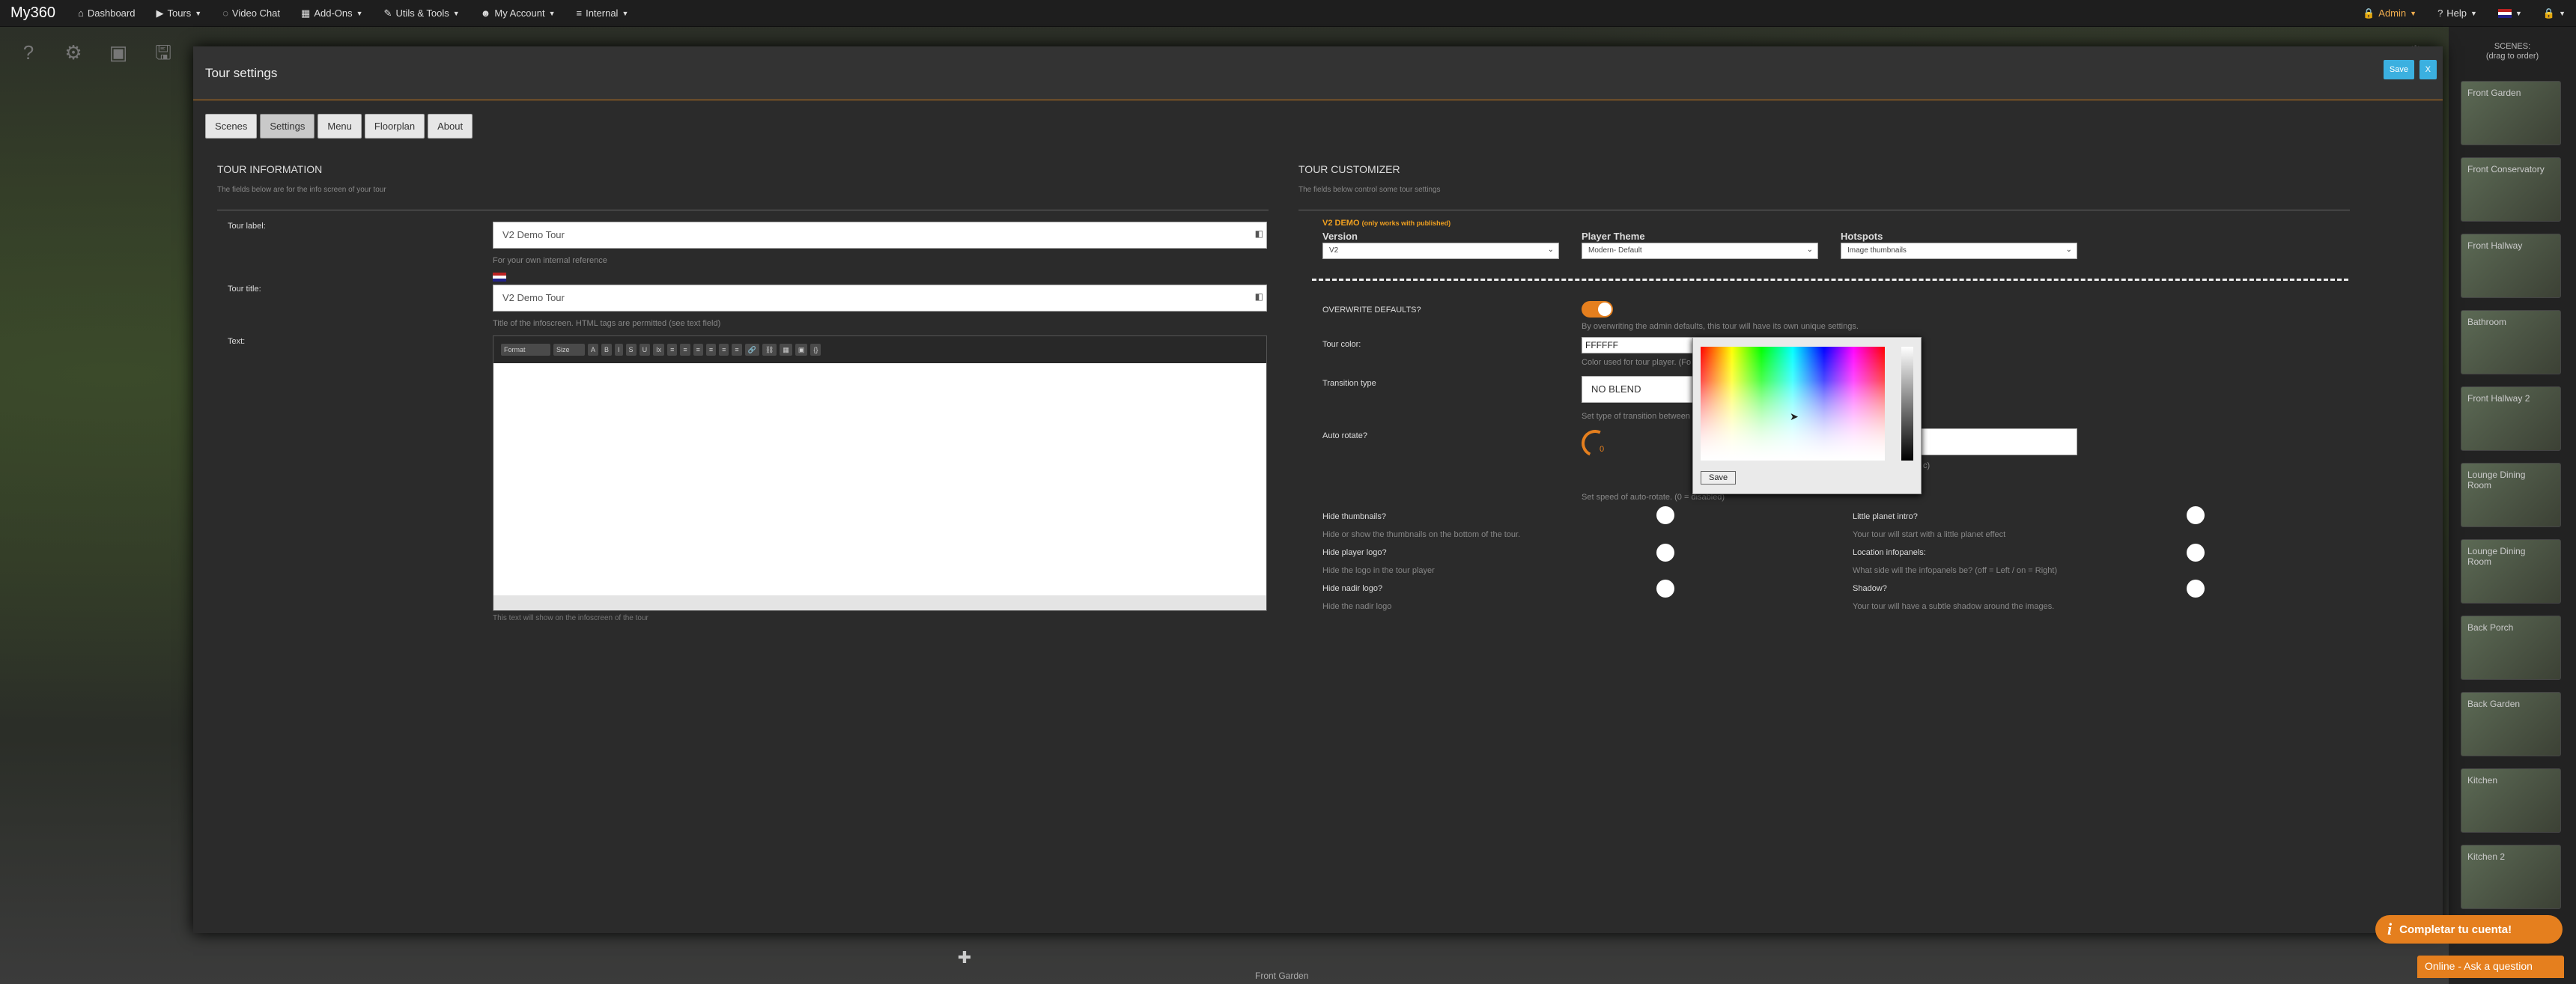 Image resolution: width=2576 pixels, height=984 pixels. Describe the element at coordinates (28, 52) in the screenshot. I see `help-circle-icon: ?` at that location.